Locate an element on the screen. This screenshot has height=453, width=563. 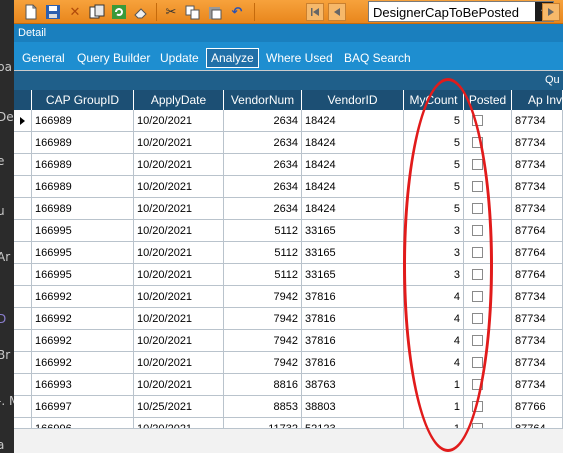
cell-vendornum: 8816 is located at coordinates (263, 385).